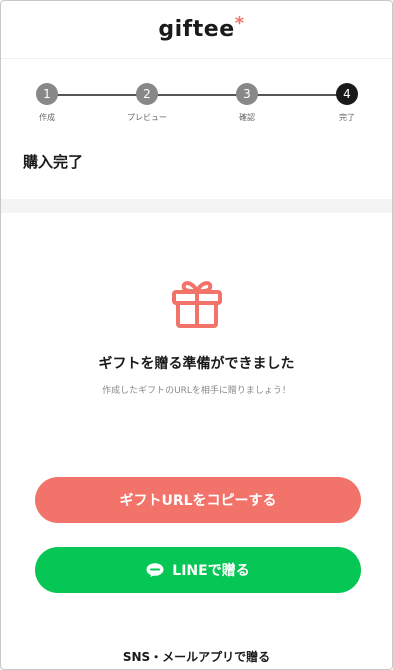 The image size is (393, 670). I want to click on step-confirm: 3 確認, so click(247, 103).